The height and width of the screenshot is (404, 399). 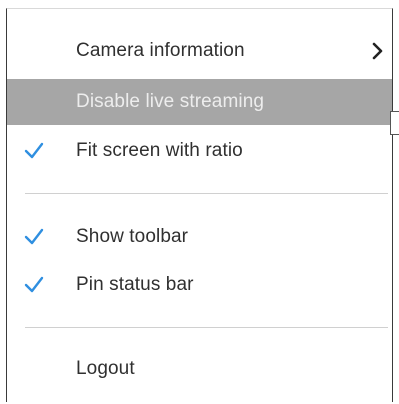 What do you see at coordinates (105, 368) in the screenshot?
I see `menu-item-label: Logout` at bounding box center [105, 368].